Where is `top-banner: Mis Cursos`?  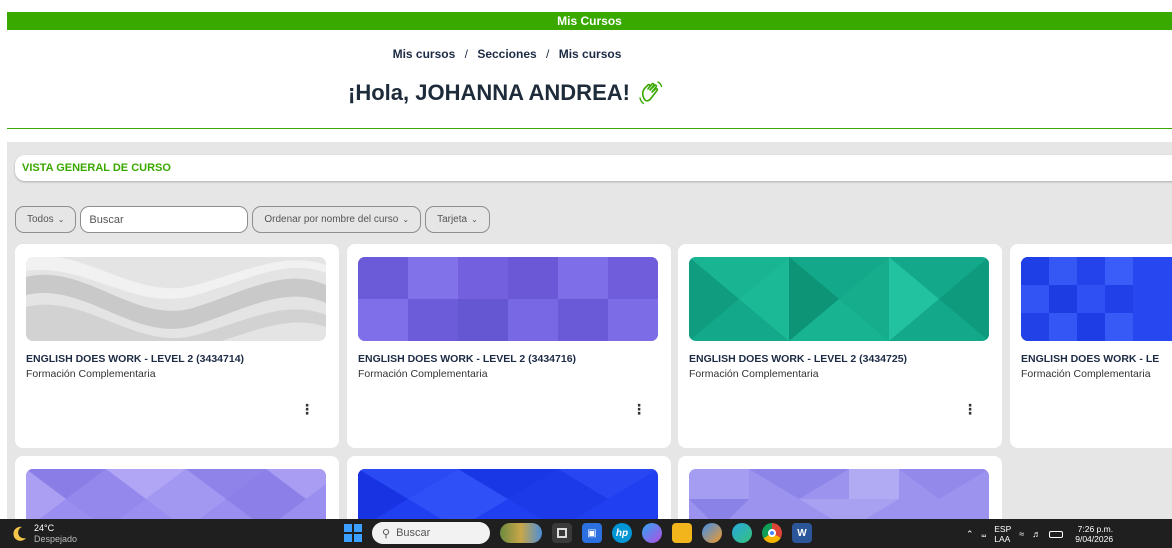
top-banner: Mis Cursos is located at coordinates (589, 21).